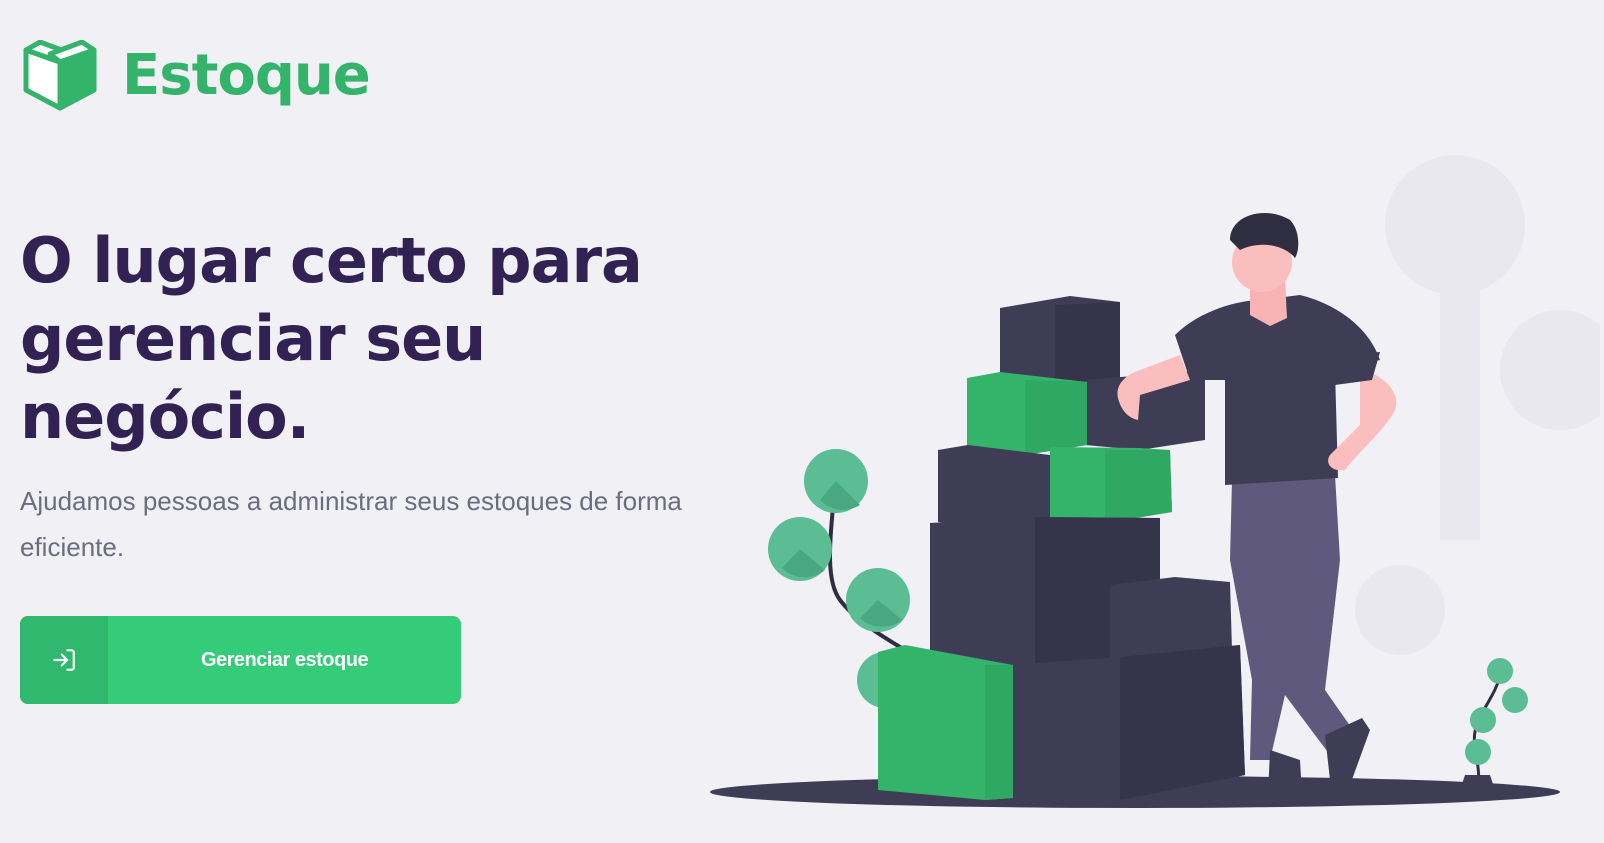 This screenshot has width=1604, height=843. I want to click on right-plant, so click(1494, 724).